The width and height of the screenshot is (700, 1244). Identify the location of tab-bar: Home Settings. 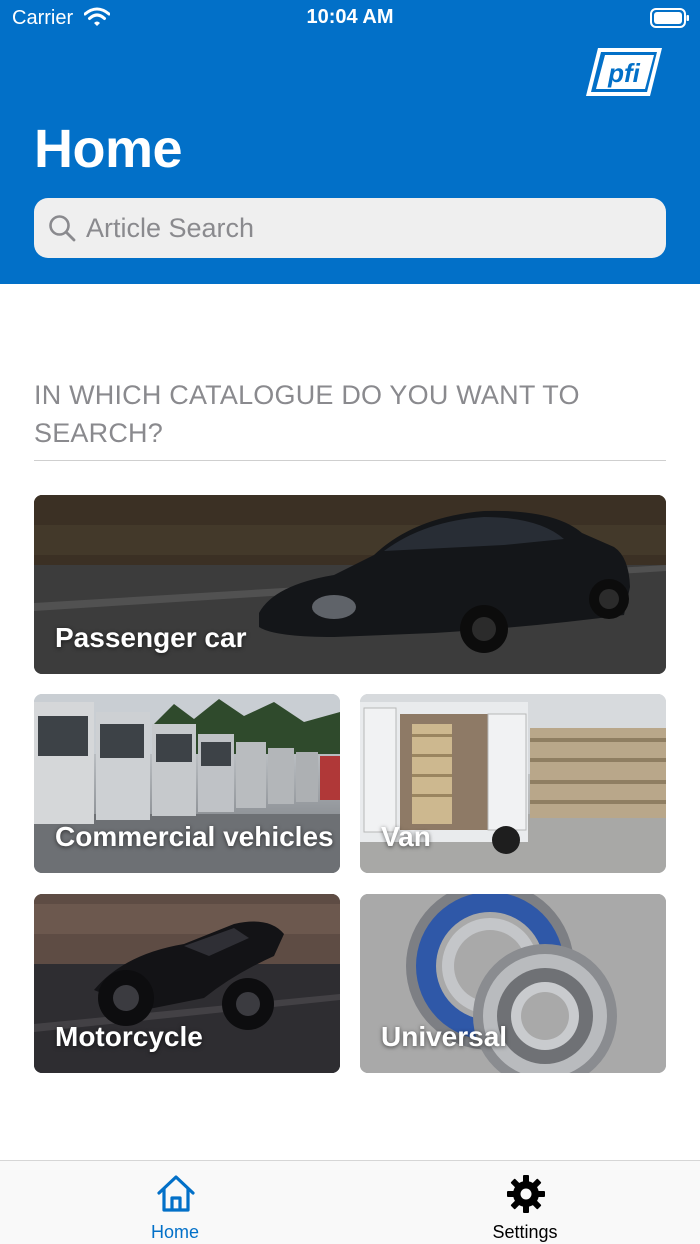
(350, 1202).